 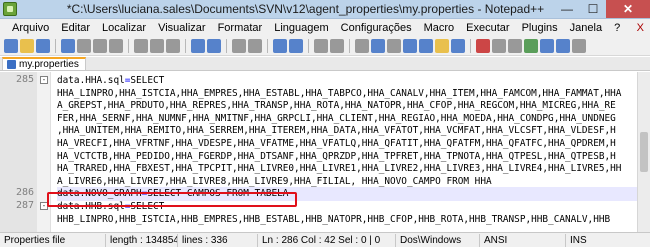 What do you see at coordinates (68, 45) in the screenshot?
I see `save-all-icon` at bounding box center [68, 45].